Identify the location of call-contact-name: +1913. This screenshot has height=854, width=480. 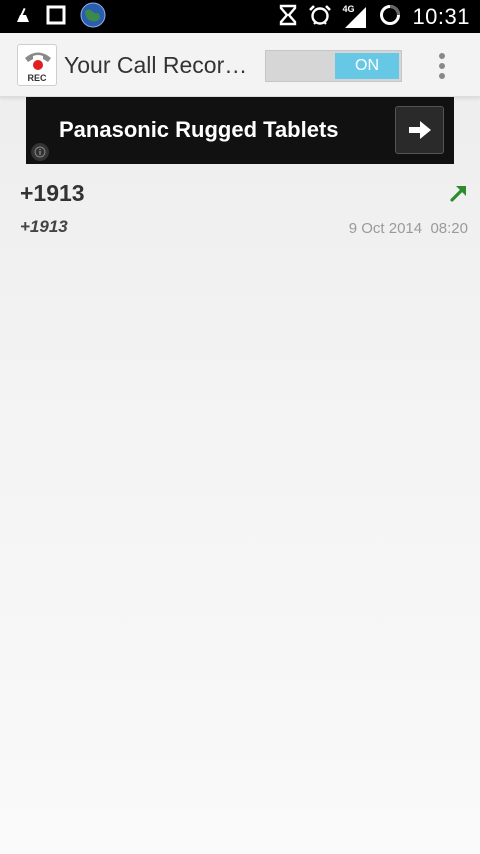
(44, 226).